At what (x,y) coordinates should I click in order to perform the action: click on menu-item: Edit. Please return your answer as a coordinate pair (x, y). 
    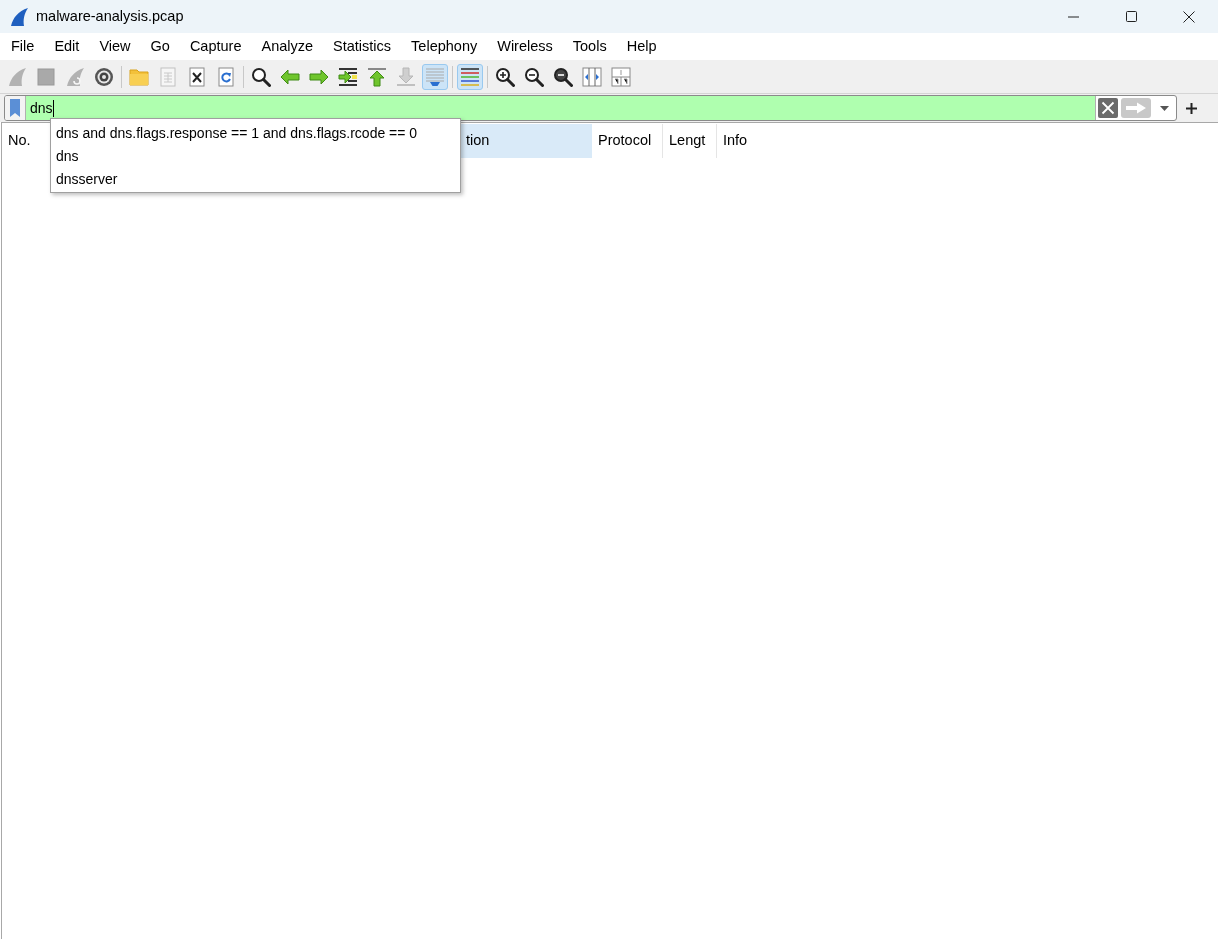
    Looking at the image, I should click on (67, 46).